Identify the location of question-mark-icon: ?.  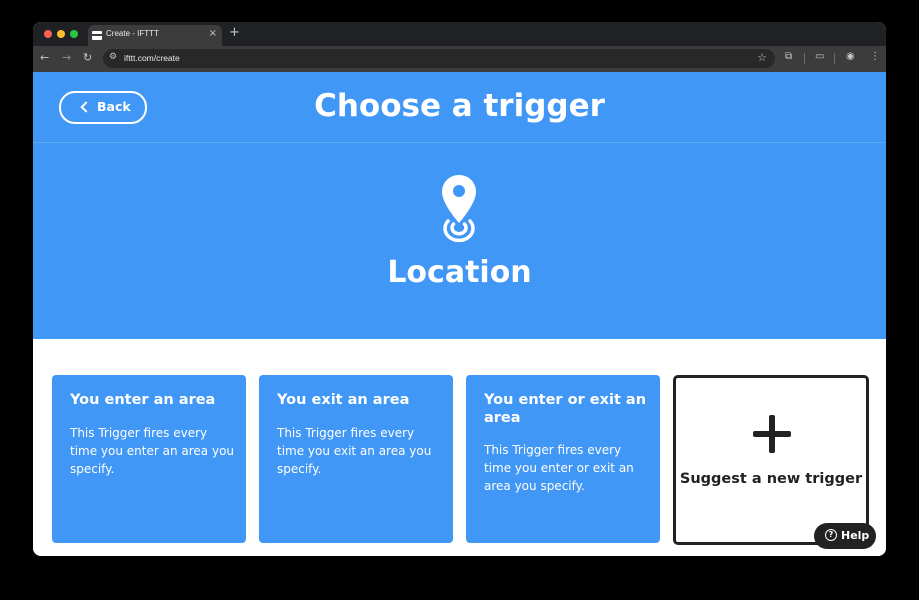
(831, 535).